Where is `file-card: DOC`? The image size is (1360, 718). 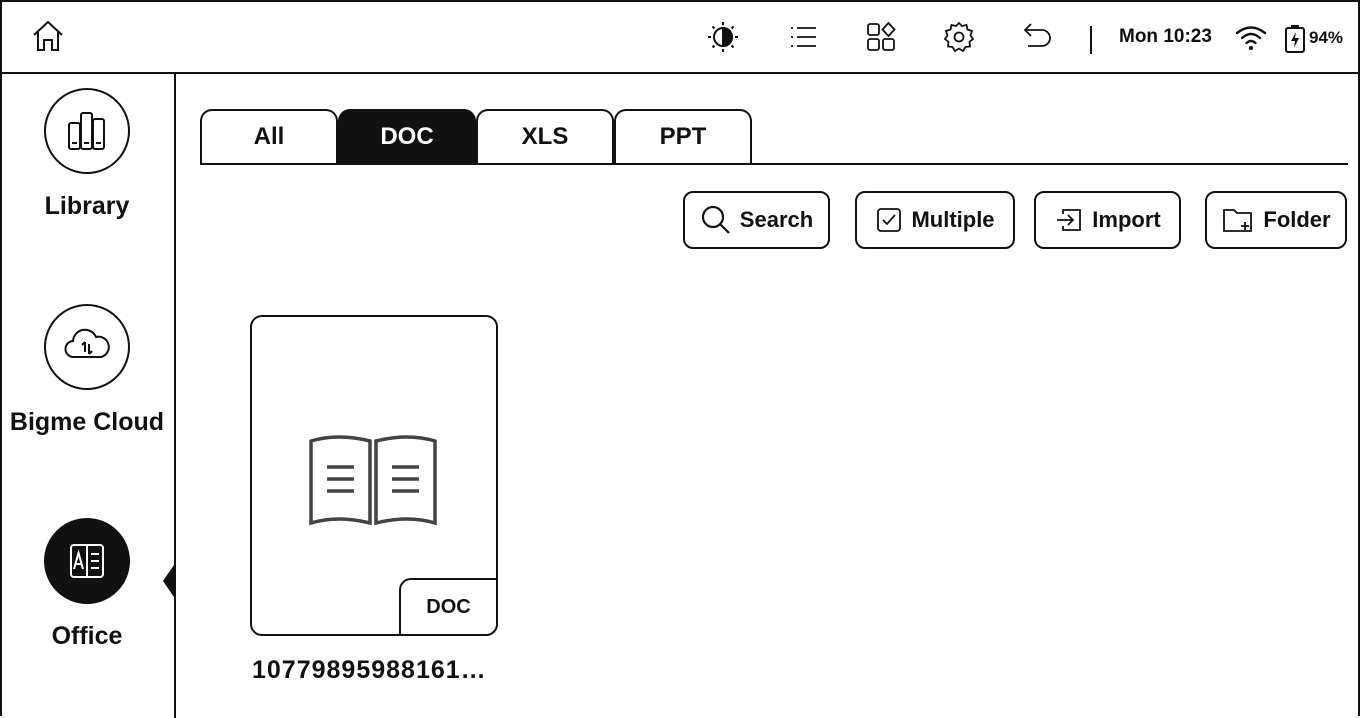
file-card: DOC is located at coordinates (374, 475).